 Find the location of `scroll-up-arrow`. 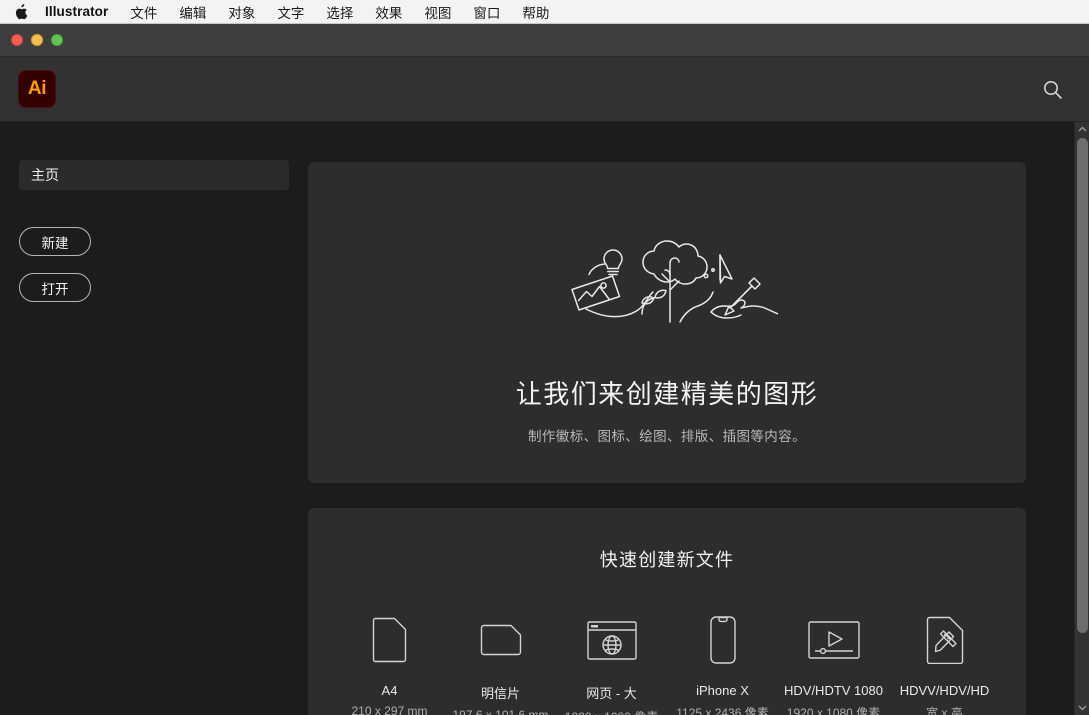

scroll-up-arrow is located at coordinates (1082, 129).